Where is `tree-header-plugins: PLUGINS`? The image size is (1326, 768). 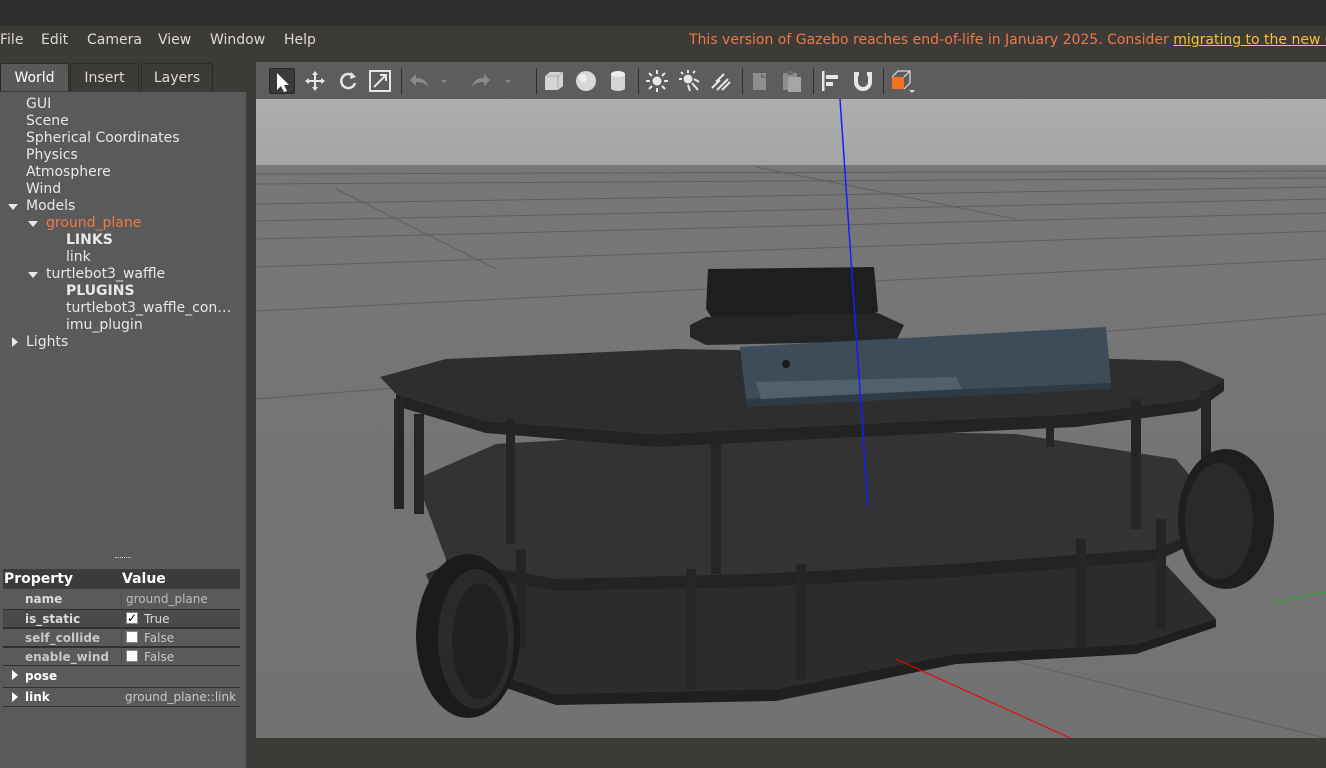 tree-header-plugins: PLUGINS is located at coordinates (100, 291).